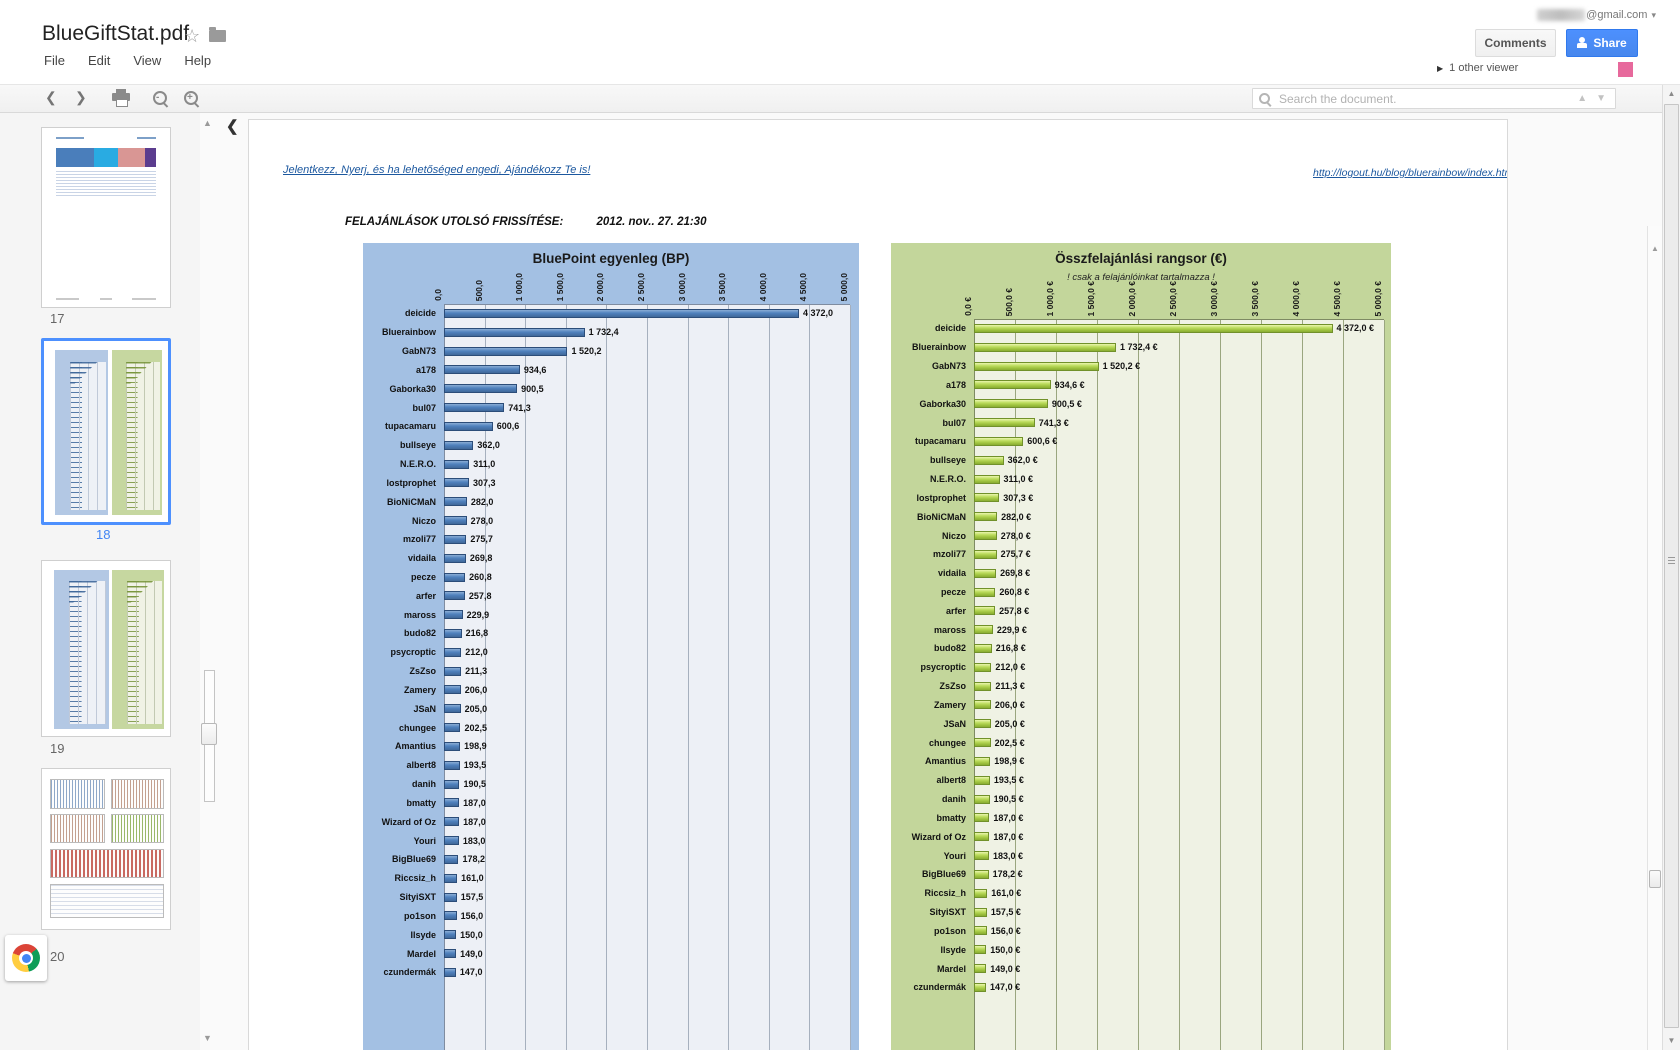 This screenshot has height=1050, width=1680. I want to click on category-label: vidaila, so click(951, 573).